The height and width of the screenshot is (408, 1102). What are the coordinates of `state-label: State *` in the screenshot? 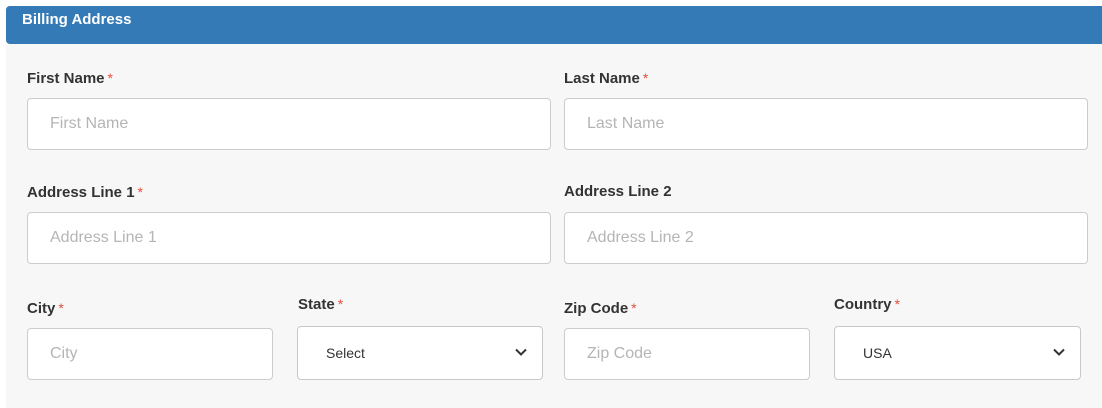 It's located at (320, 304).